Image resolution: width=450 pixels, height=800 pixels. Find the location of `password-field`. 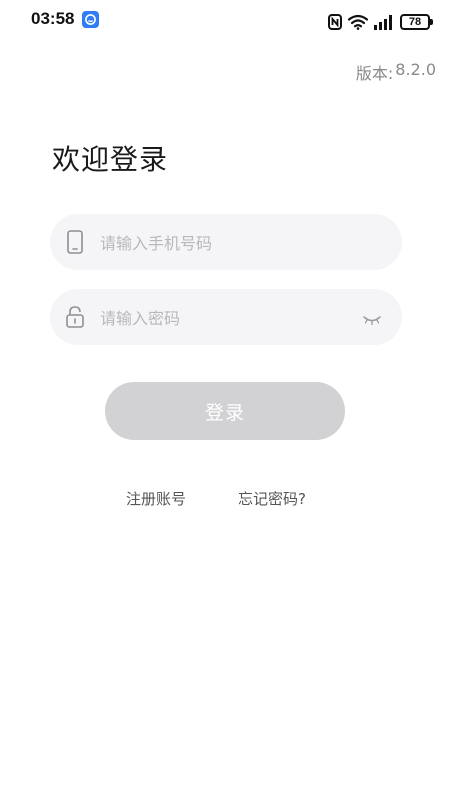

password-field is located at coordinates (226, 318).